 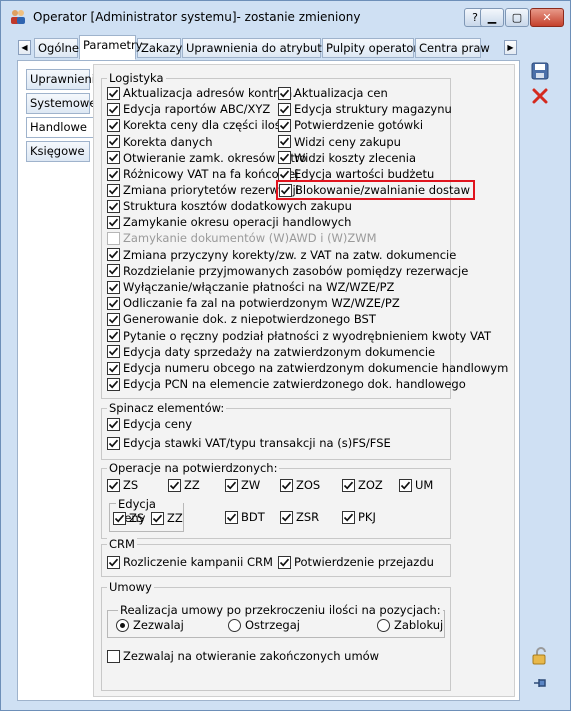 I want to click on checkbox-rozliczenie-kampanii-crm: Rozliczenie kampanii CRM, so click(x=190, y=562).